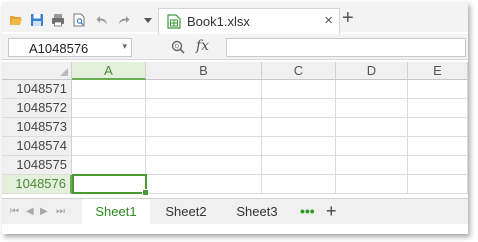  Describe the element at coordinates (148, 20) in the screenshot. I see `dropdown-icon` at that location.